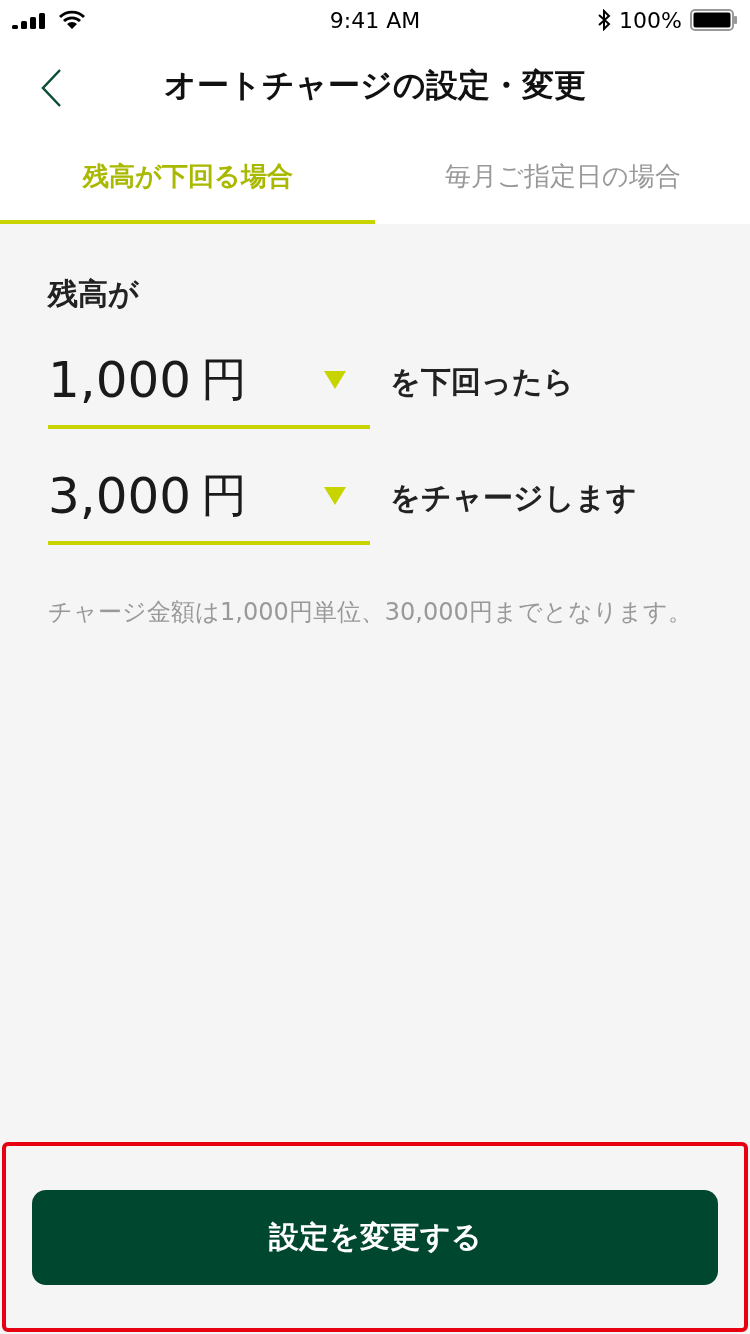 The image size is (750, 1334). Describe the element at coordinates (375, 85) in the screenshot. I see `page-title: オートチャージの設定・変更` at that location.